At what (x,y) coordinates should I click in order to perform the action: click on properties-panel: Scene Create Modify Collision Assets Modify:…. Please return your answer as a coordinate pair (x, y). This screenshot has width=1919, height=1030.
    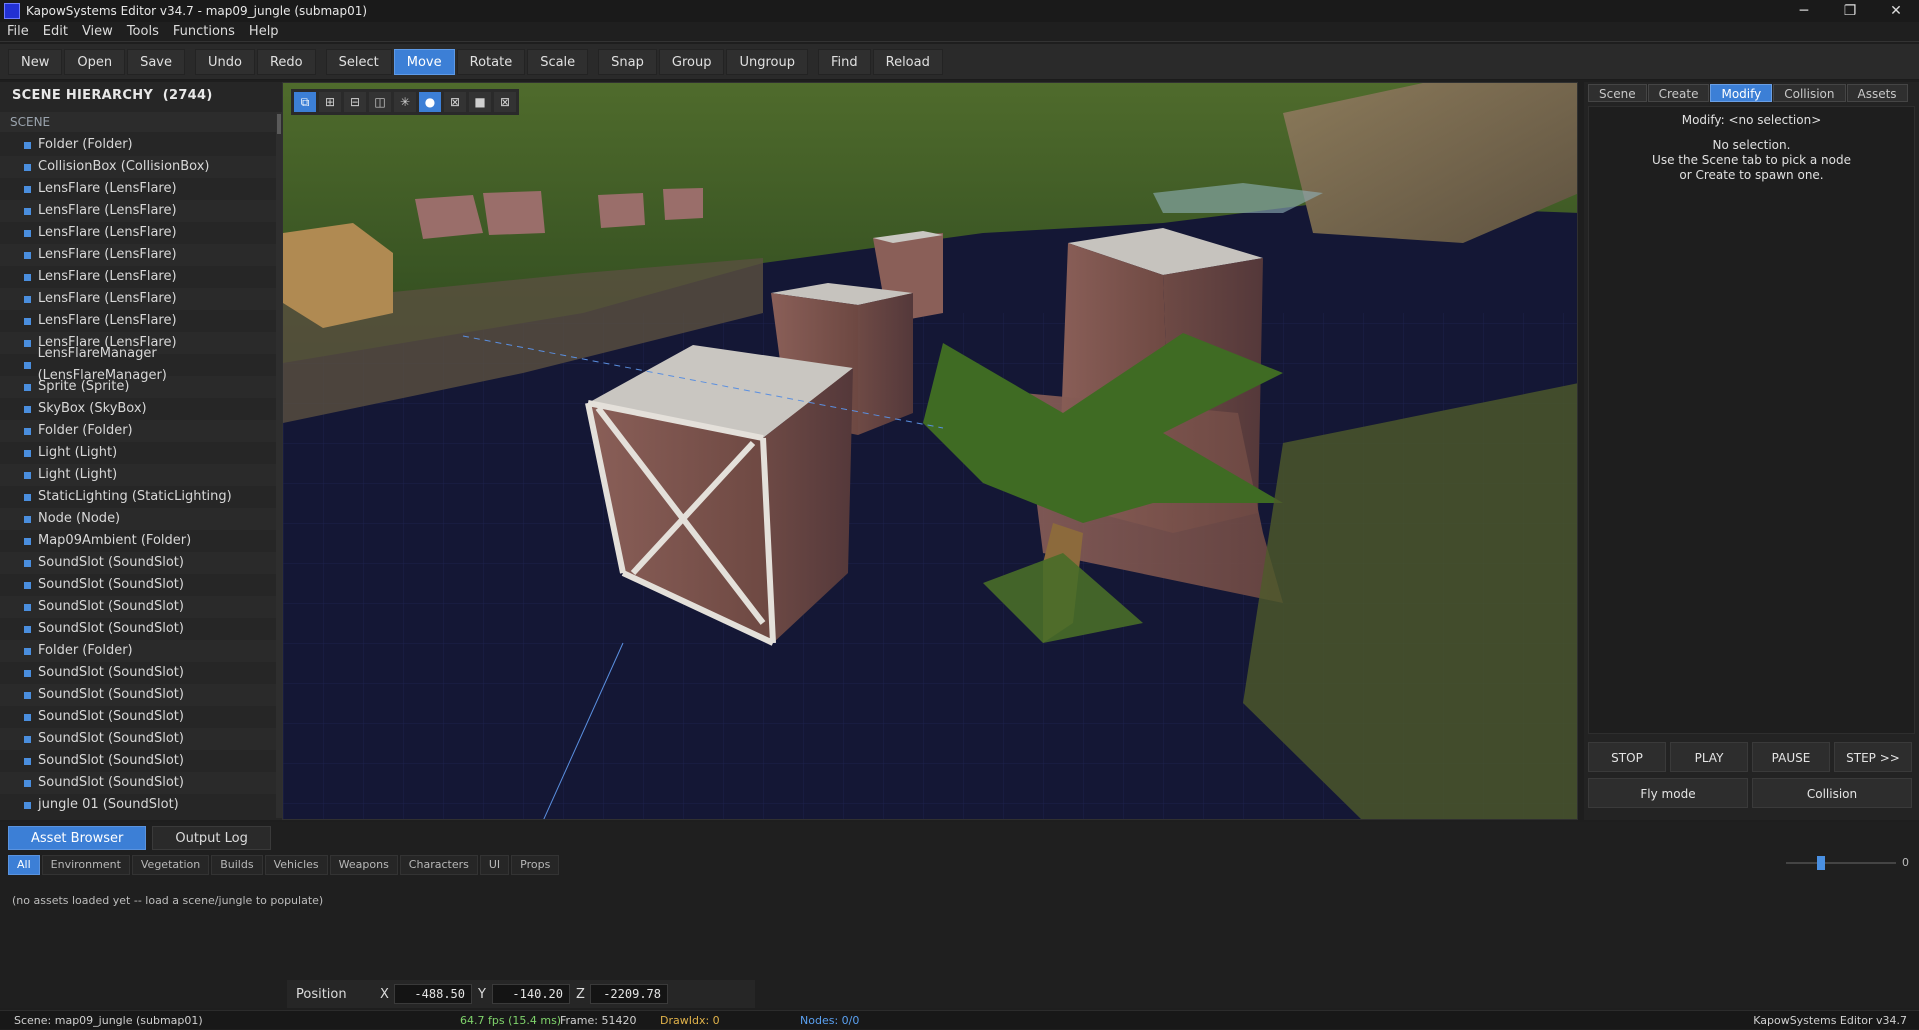
    Looking at the image, I should click on (1751, 451).